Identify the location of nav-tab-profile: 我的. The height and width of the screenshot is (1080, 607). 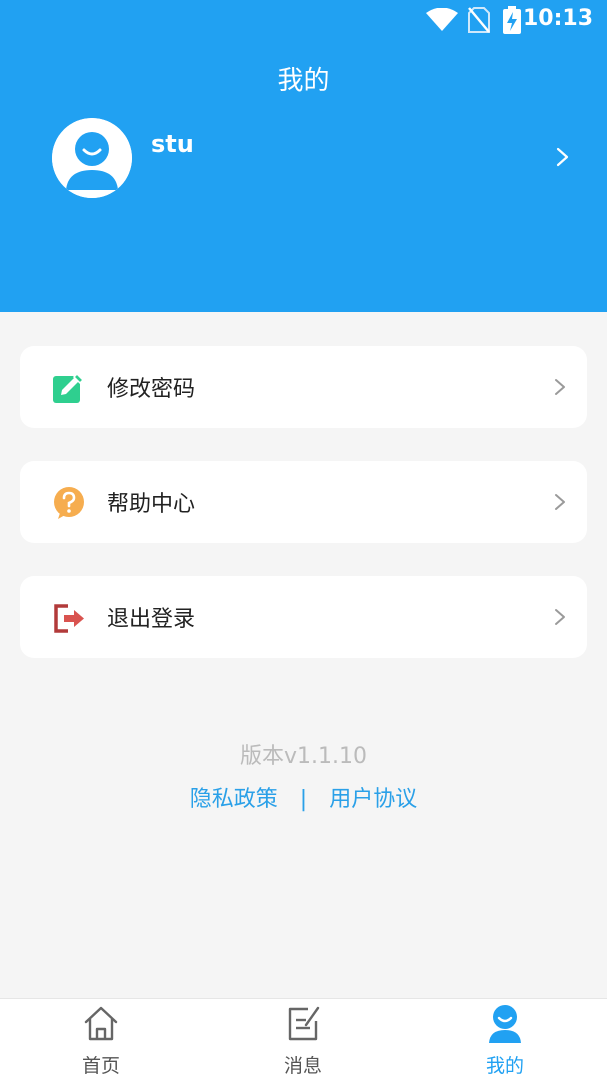
(505, 1039).